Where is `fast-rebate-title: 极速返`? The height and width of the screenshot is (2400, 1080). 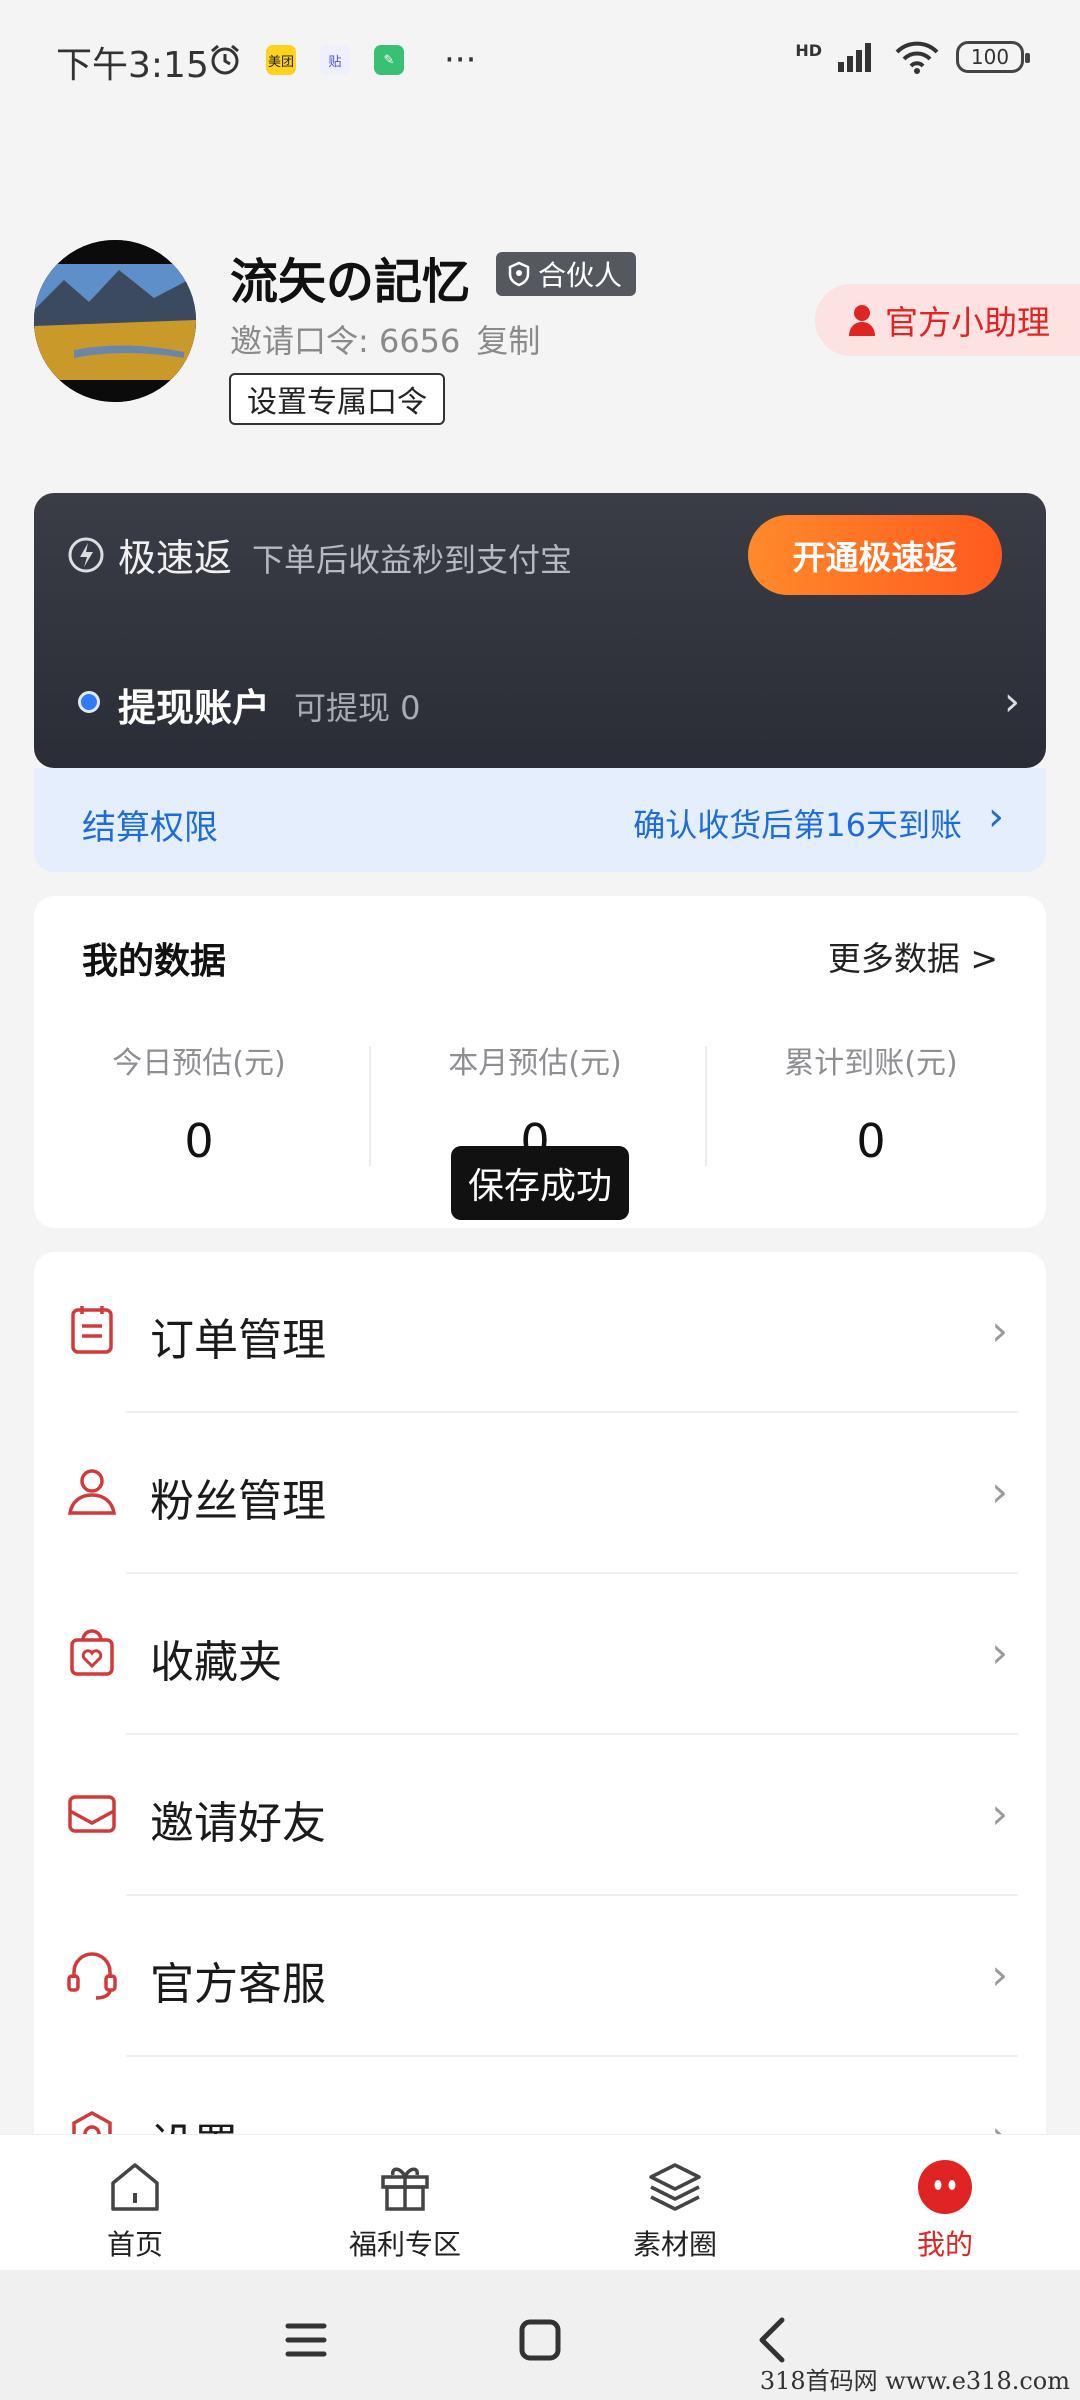
fast-rebate-title: 极速返 is located at coordinates (149, 554).